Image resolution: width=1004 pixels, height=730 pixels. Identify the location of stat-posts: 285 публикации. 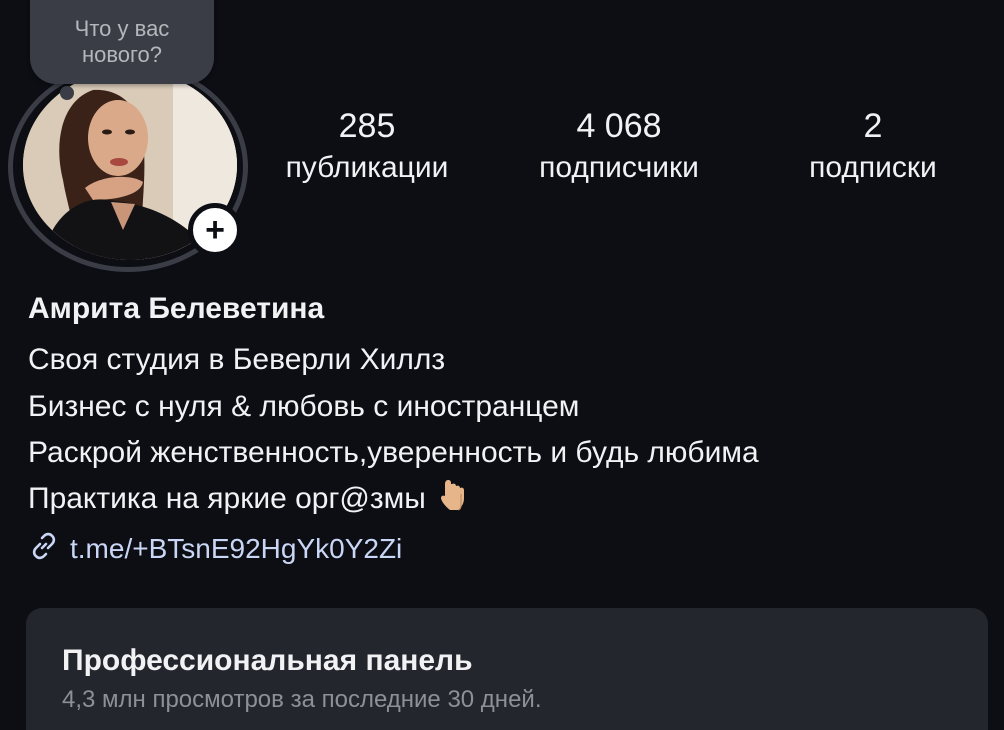
(367, 146).